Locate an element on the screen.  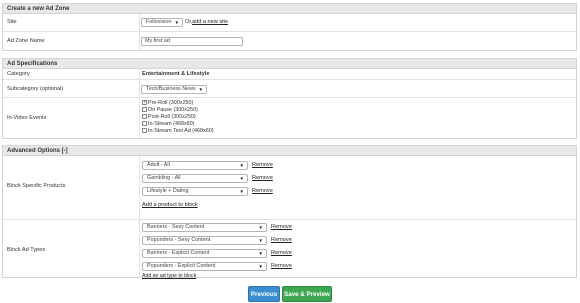
zone-name-input-value: My first ad is located at coordinates (157, 41).